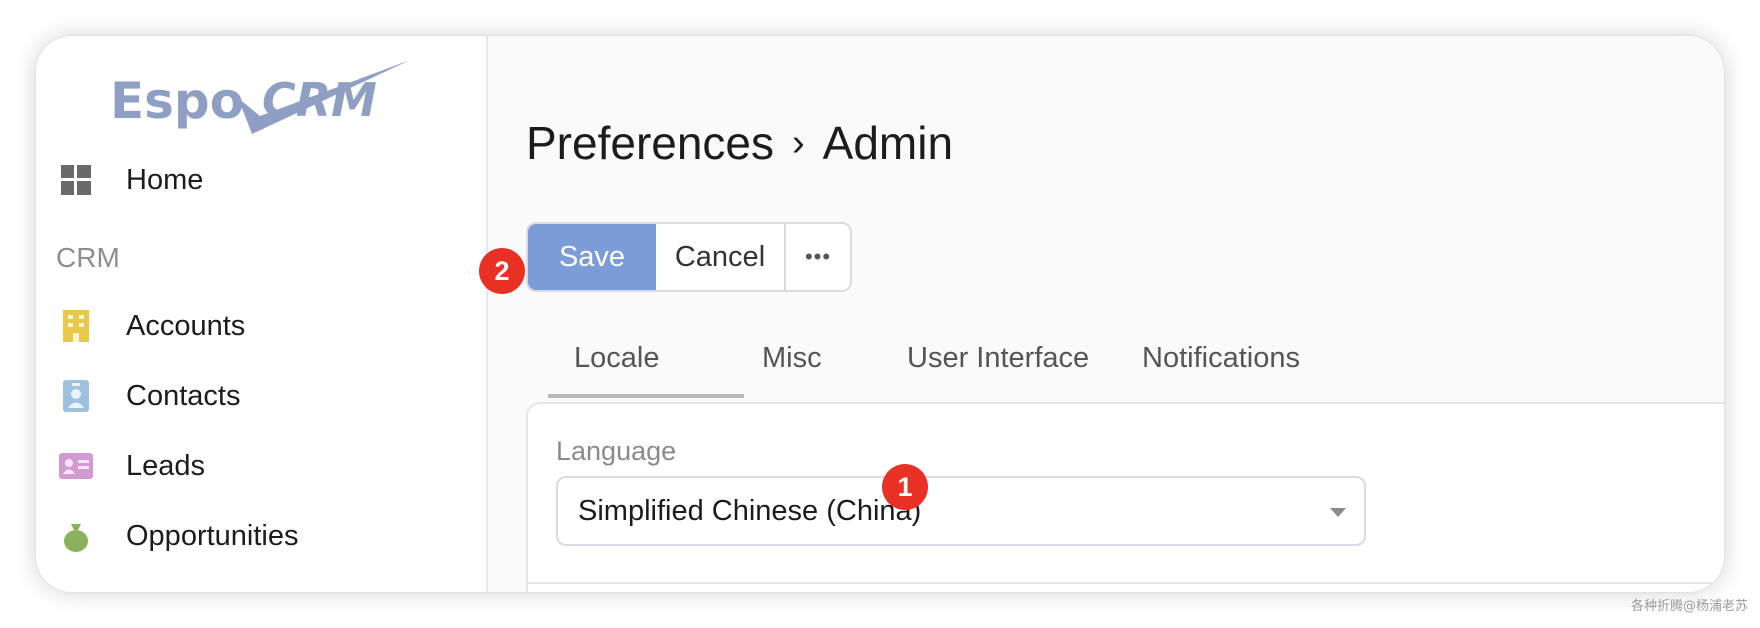 This screenshot has height=628, width=1760. What do you see at coordinates (76, 180) in the screenshot?
I see `dashboard-icon` at bounding box center [76, 180].